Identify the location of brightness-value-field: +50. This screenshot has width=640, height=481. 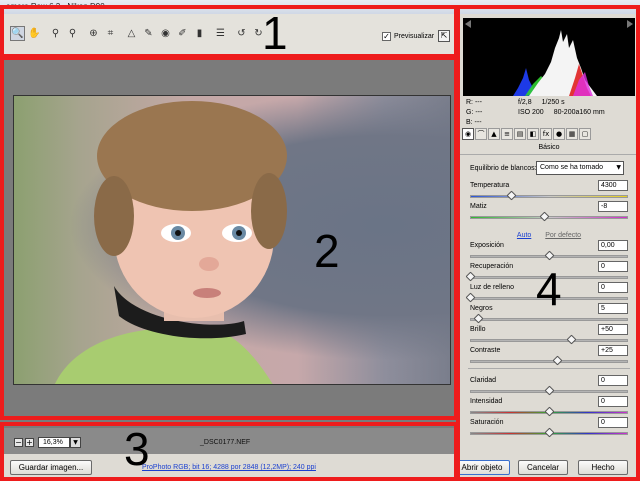
(613, 329).